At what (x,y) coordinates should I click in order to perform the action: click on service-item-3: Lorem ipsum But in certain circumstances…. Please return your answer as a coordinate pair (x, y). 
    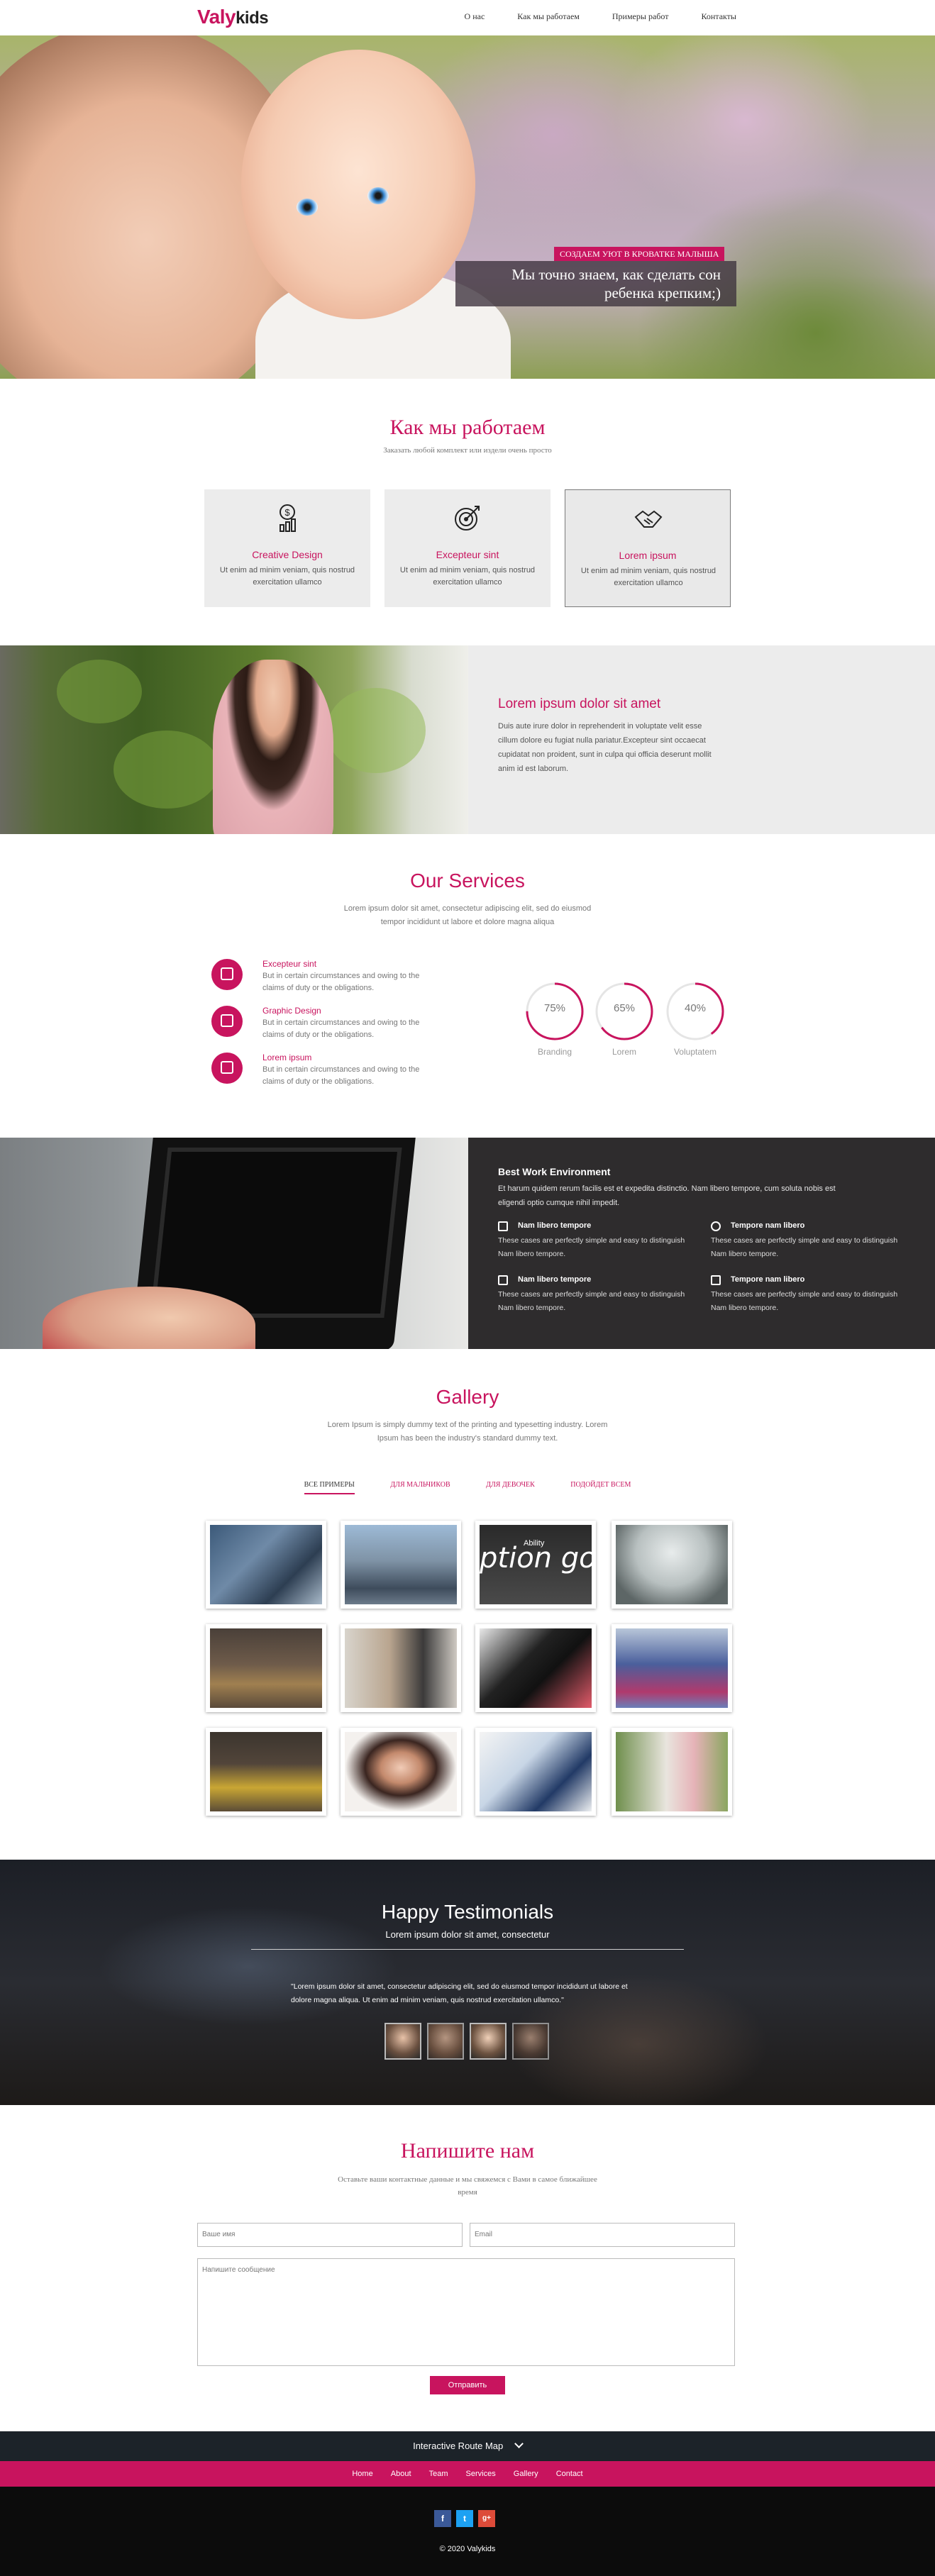
    Looking at the image, I should click on (339, 1074).